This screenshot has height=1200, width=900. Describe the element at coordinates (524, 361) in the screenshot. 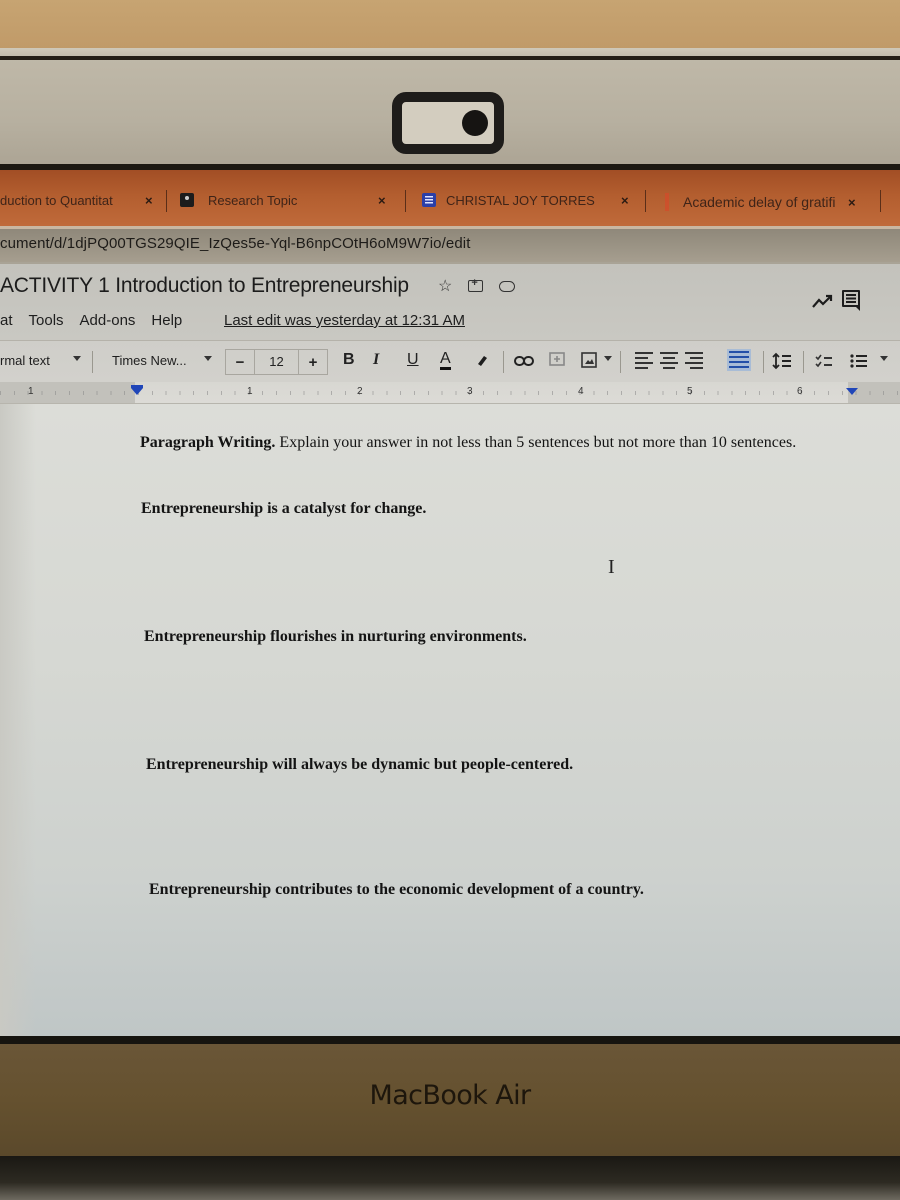

I see `insert-link-icon` at that location.